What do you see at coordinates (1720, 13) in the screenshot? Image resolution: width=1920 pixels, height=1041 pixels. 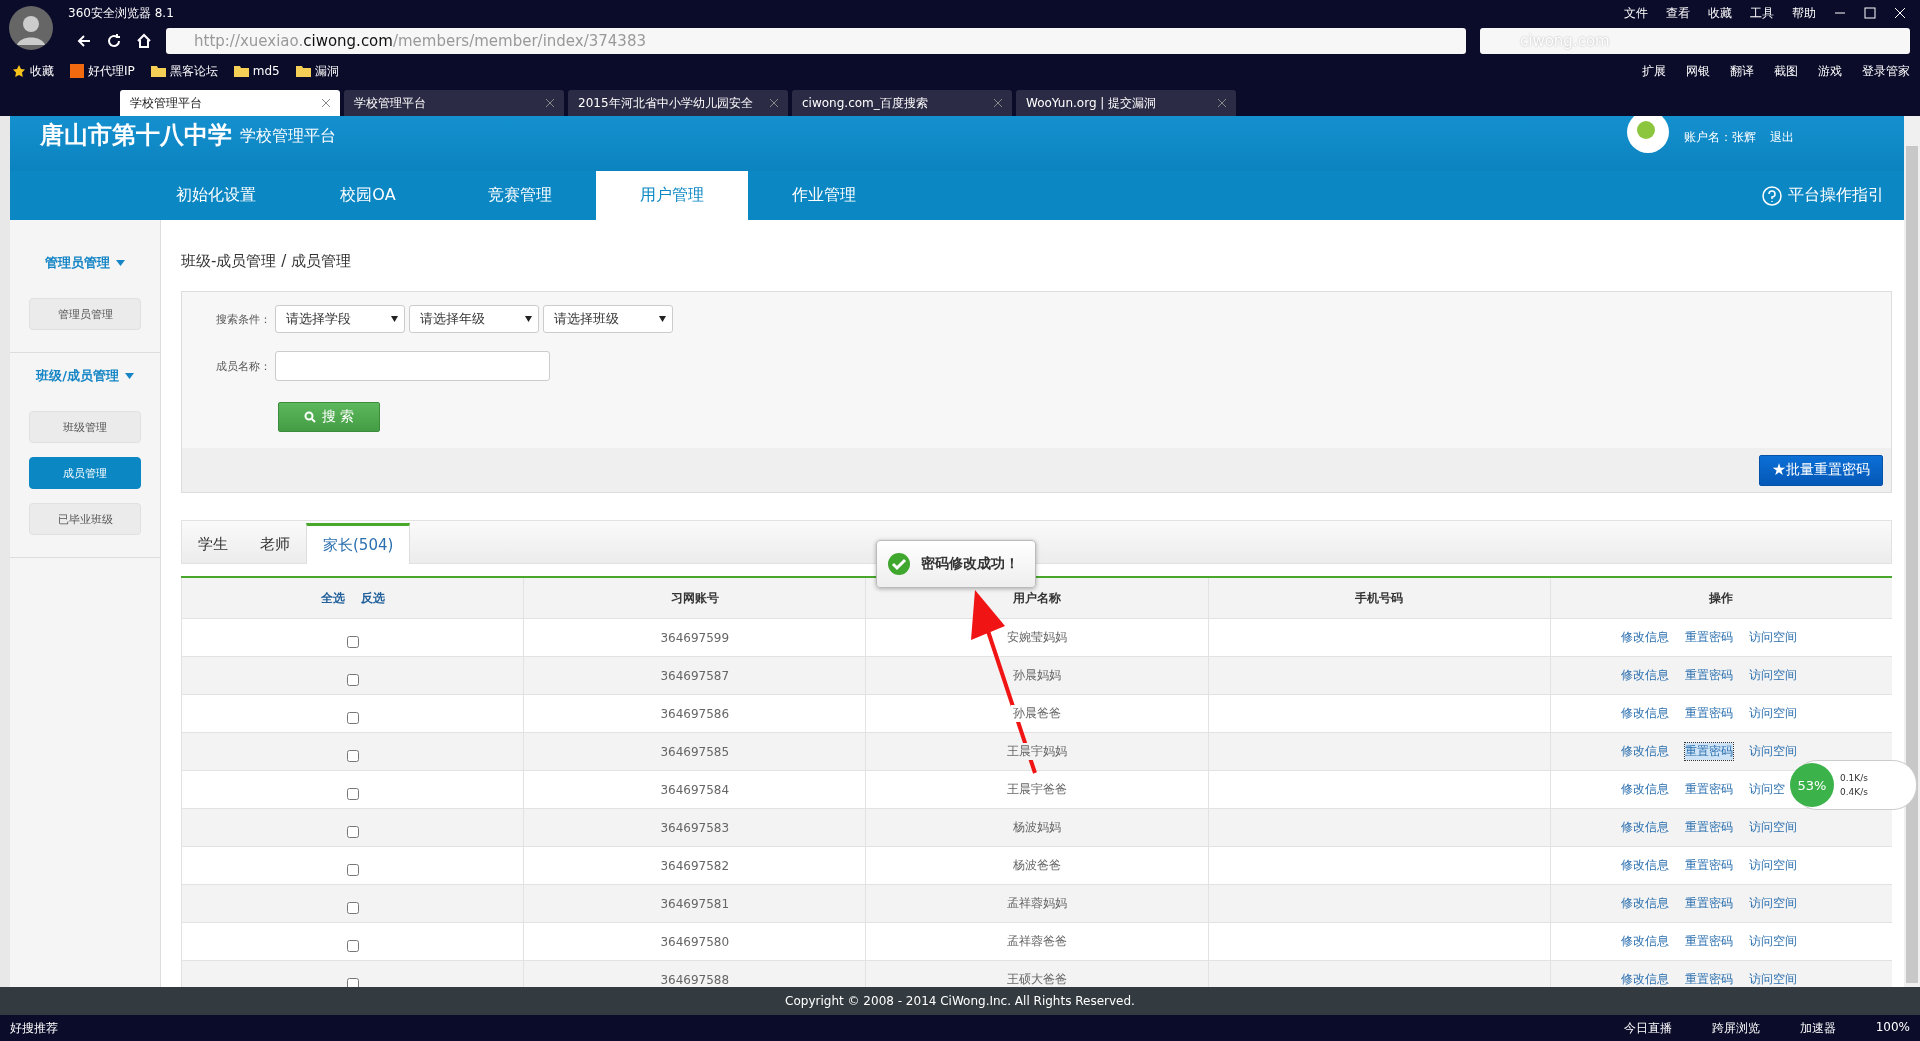 I see `menu-item: 收藏` at bounding box center [1720, 13].